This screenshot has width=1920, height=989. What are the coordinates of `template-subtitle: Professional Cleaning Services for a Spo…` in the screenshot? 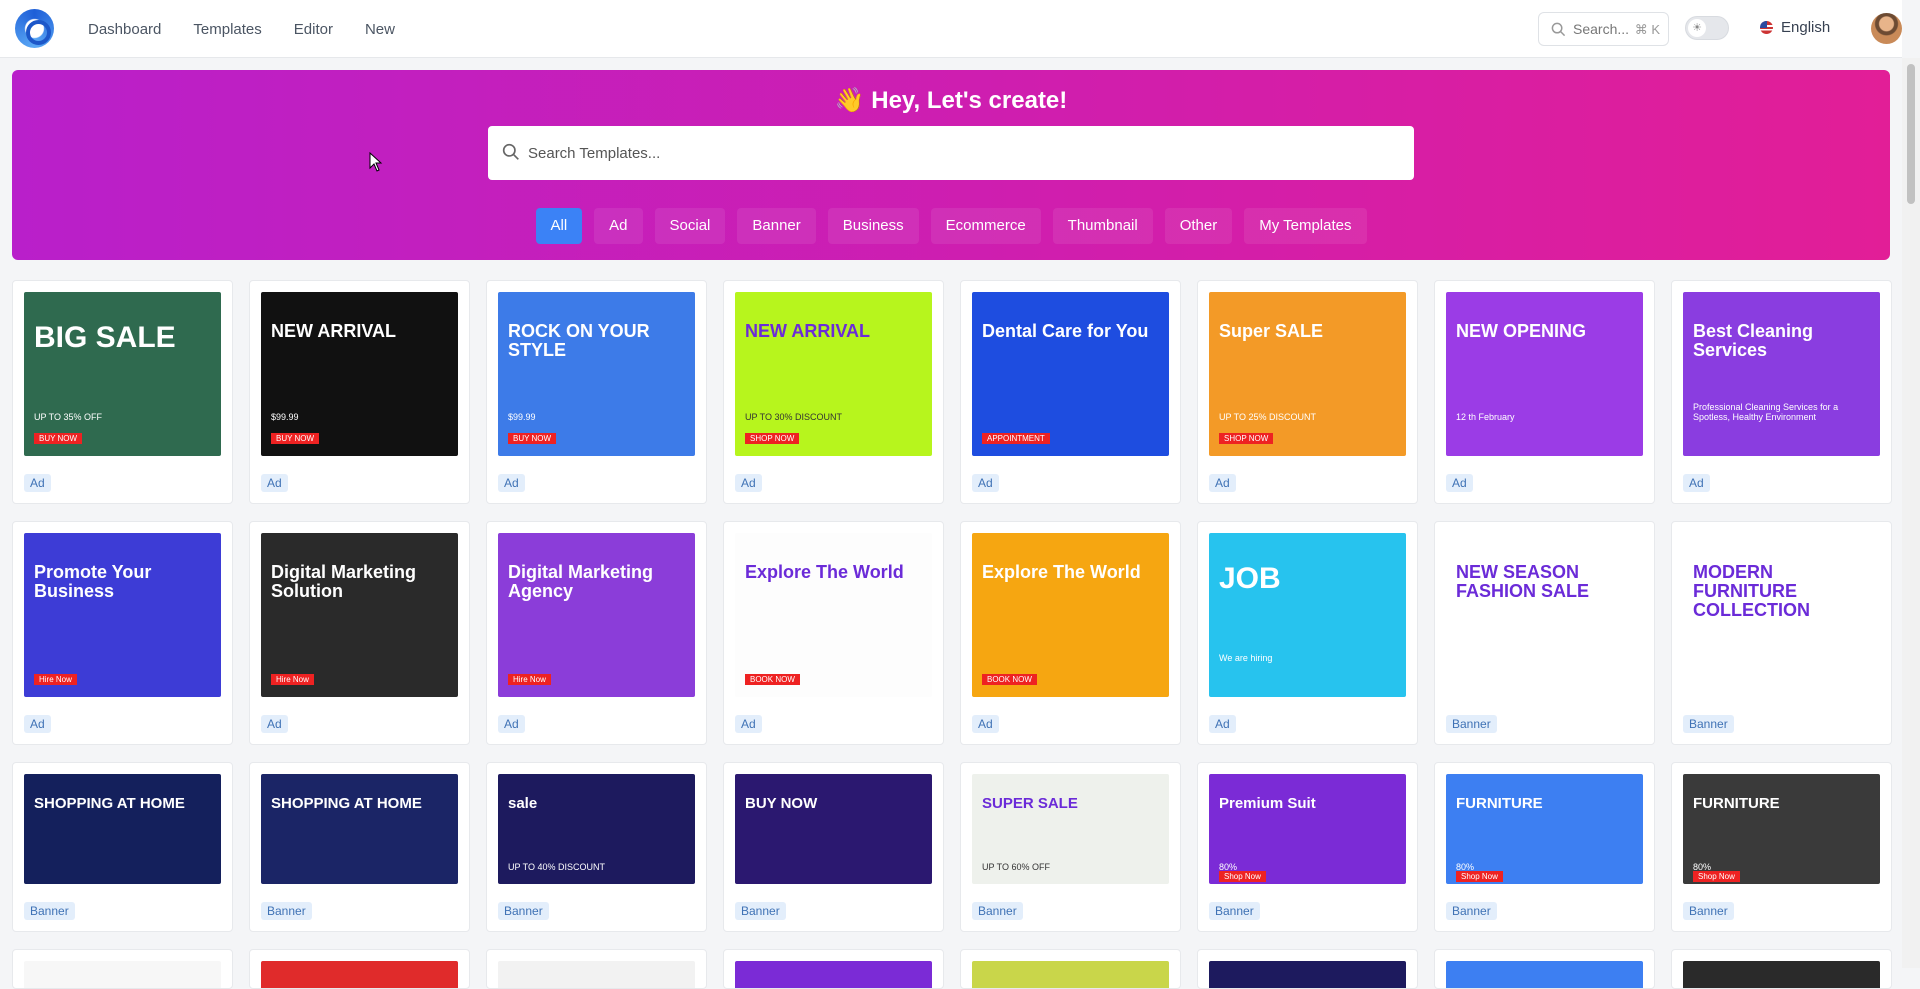 It's located at (1766, 412).